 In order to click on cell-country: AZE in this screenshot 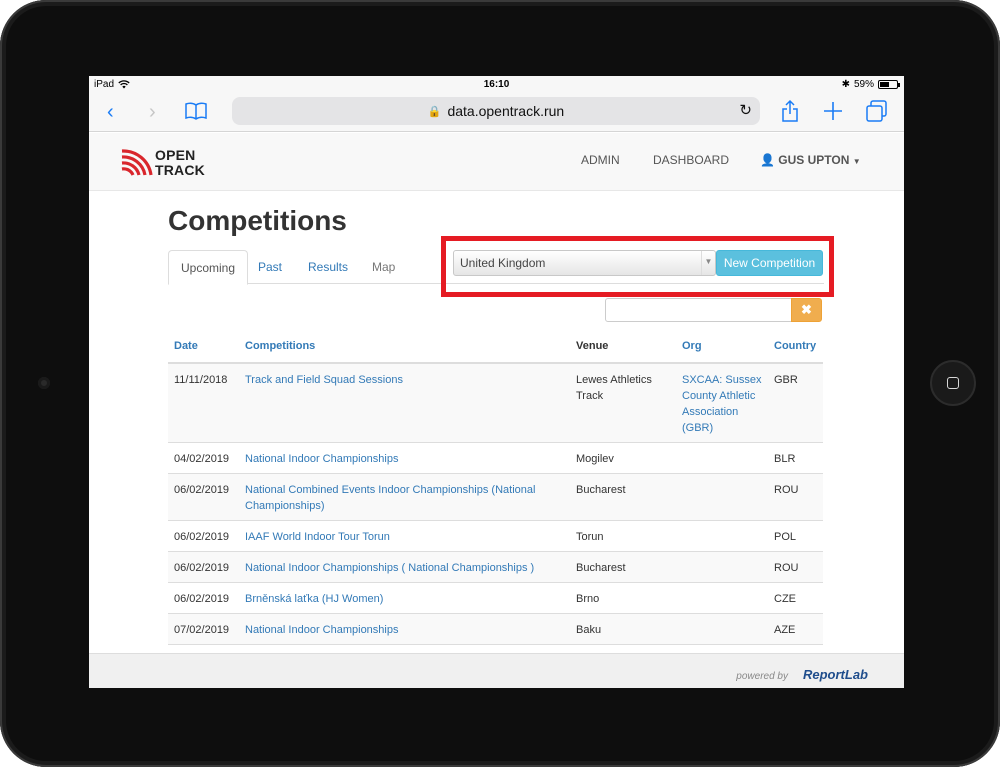, I will do `click(785, 630)`.